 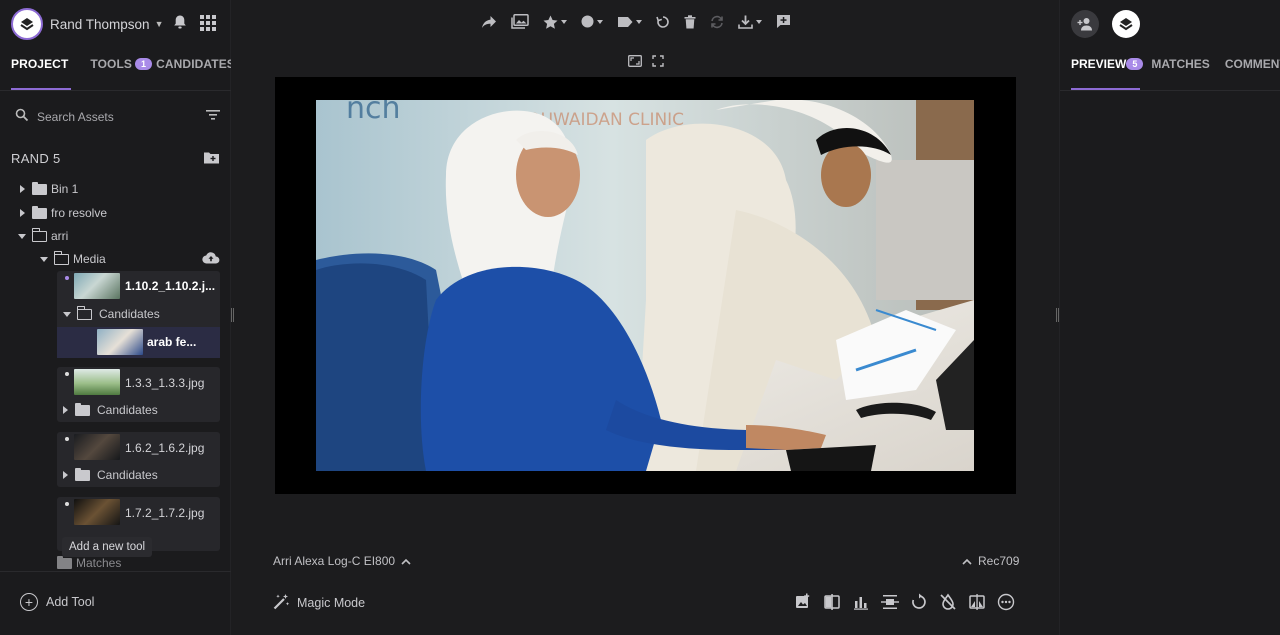 I want to click on color-label-dropdown, so click(x=592, y=21).